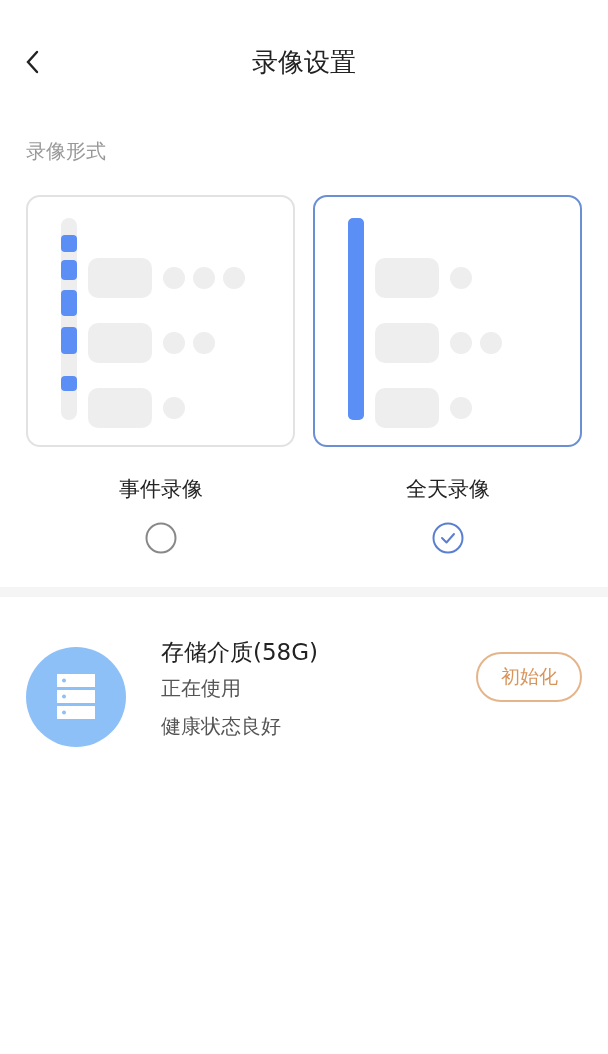 This screenshot has width=608, height=1054. Describe the element at coordinates (221, 726) in the screenshot. I see `storage-health: 健康状态良好` at that location.